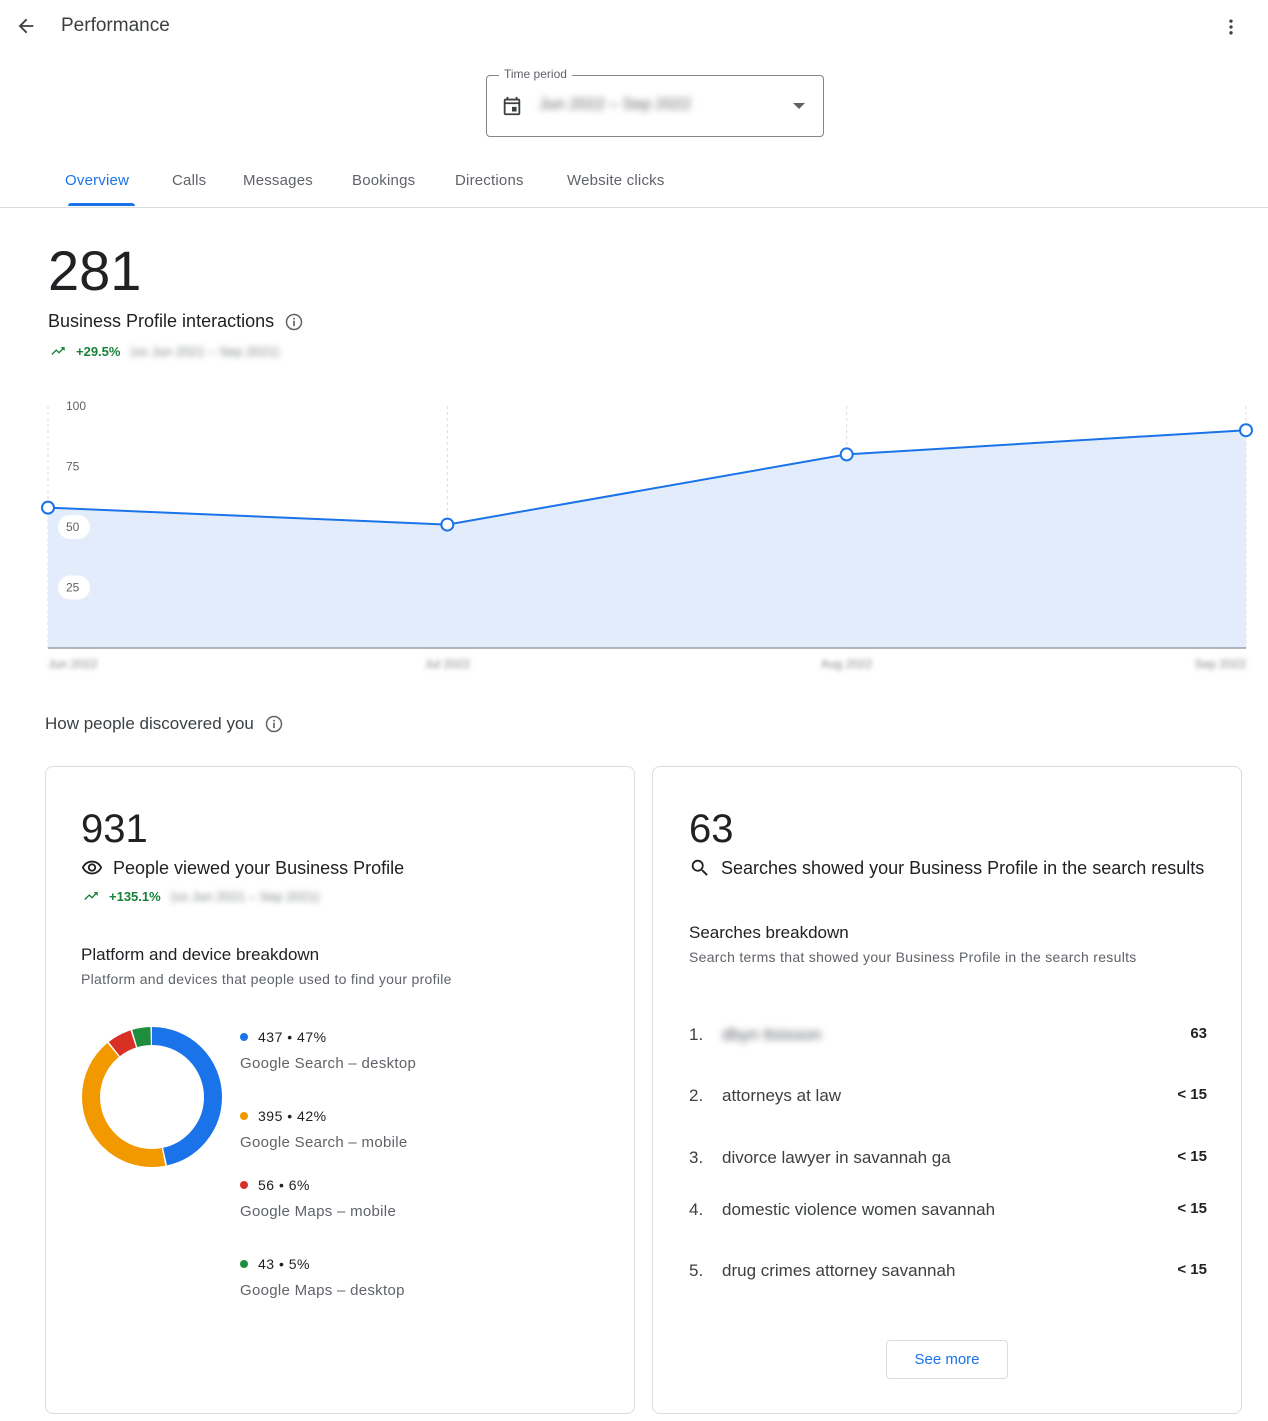  Describe the element at coordinates (284, 1264) in the screenshot. I see `legend-value: 43 • 5%` at that location.